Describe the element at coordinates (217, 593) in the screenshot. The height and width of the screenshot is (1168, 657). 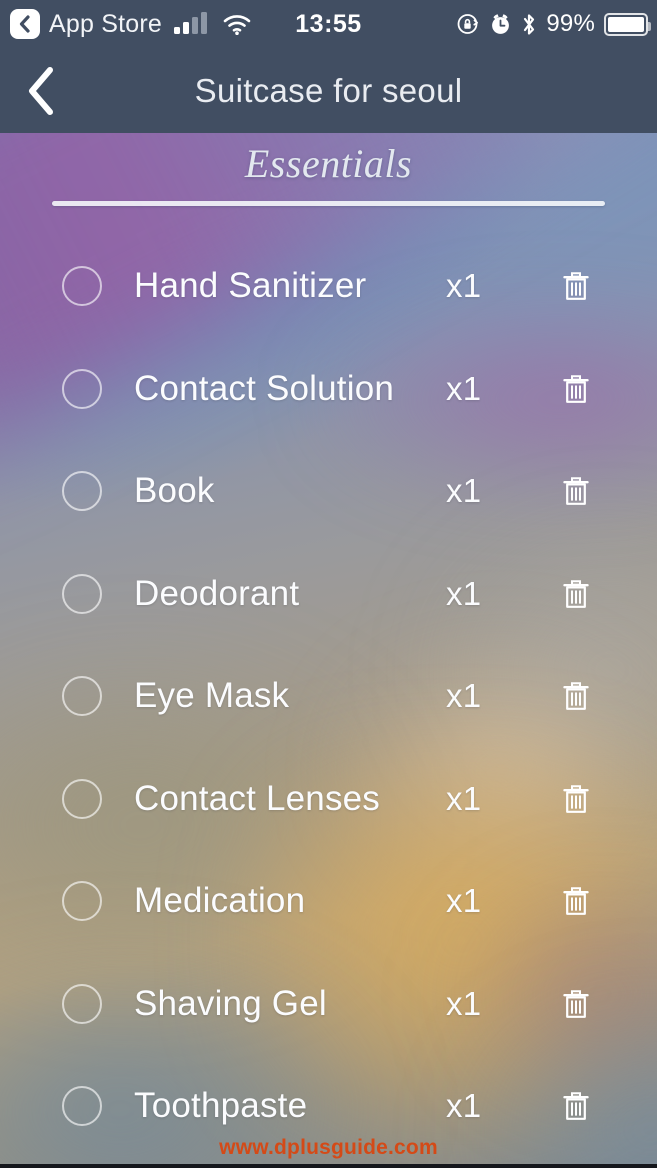
I see `list-item-label: Deodorant` at that location.